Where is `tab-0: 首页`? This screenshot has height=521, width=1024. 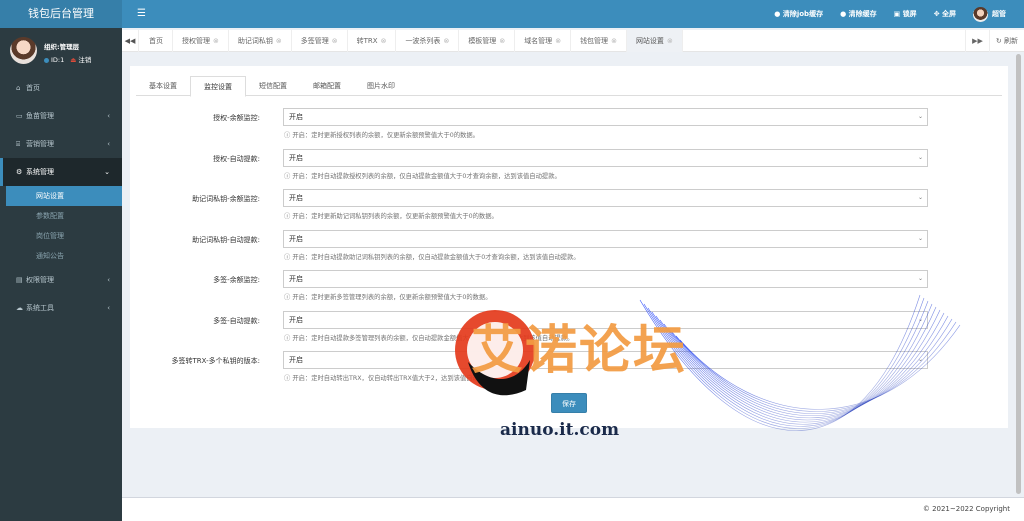 tab-0: 首页 is located at coordinates (156, 41).